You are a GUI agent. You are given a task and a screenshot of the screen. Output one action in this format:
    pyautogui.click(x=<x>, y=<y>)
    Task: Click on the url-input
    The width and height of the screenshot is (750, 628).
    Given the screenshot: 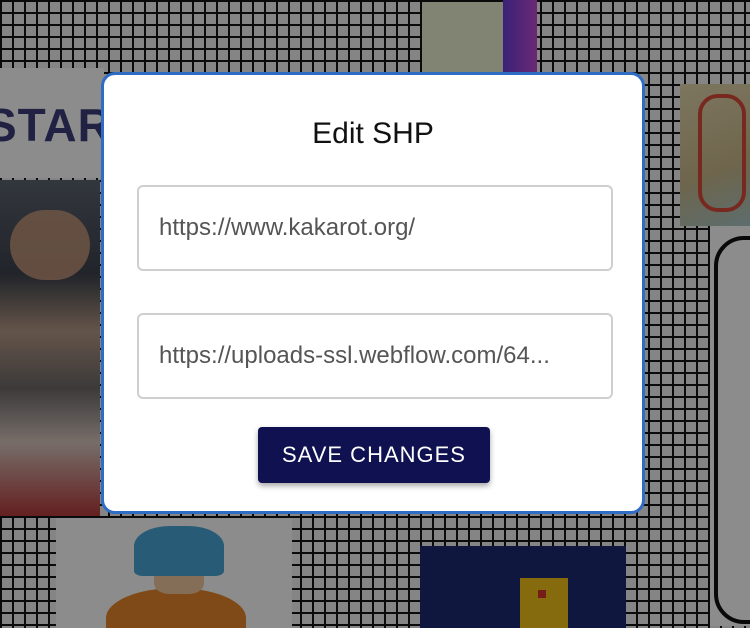 What is the action you would take?
    pyautogui.click(x=375, y=228)
    